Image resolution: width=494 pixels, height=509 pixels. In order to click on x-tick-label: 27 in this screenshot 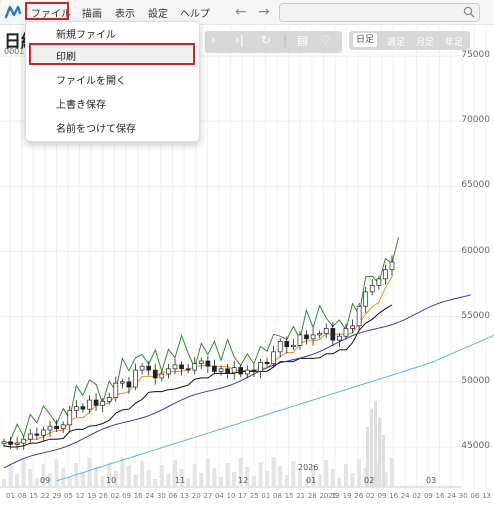, I will do `click(208, 496)`.